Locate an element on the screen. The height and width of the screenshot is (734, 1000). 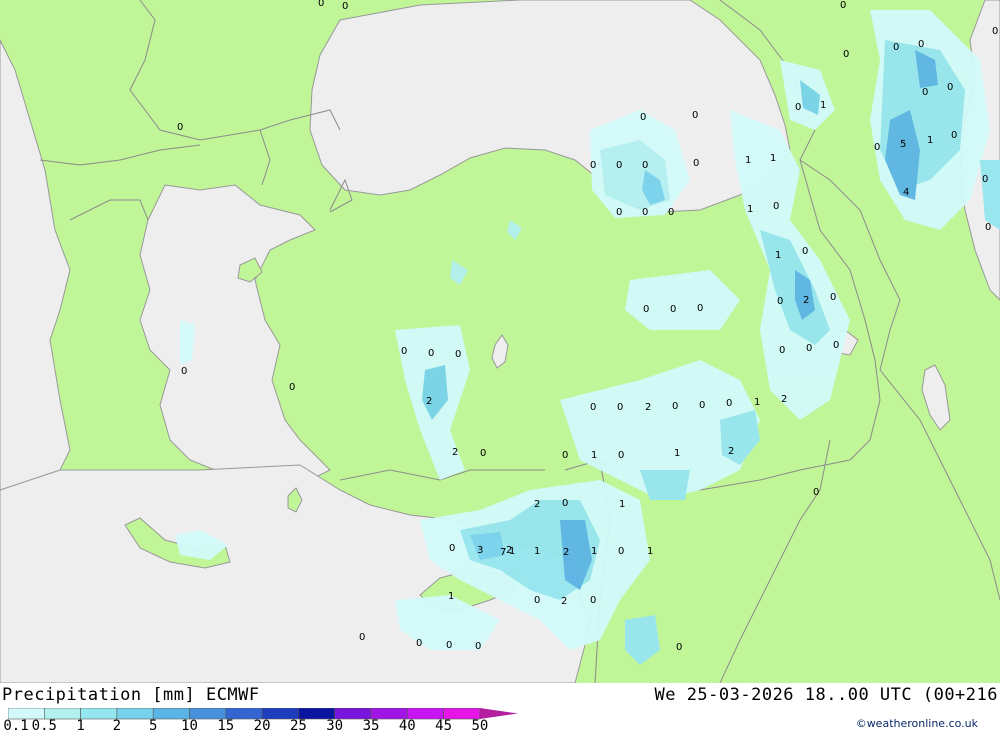
legend-tick-label: 0.5 is located at coordinates (44, 726).